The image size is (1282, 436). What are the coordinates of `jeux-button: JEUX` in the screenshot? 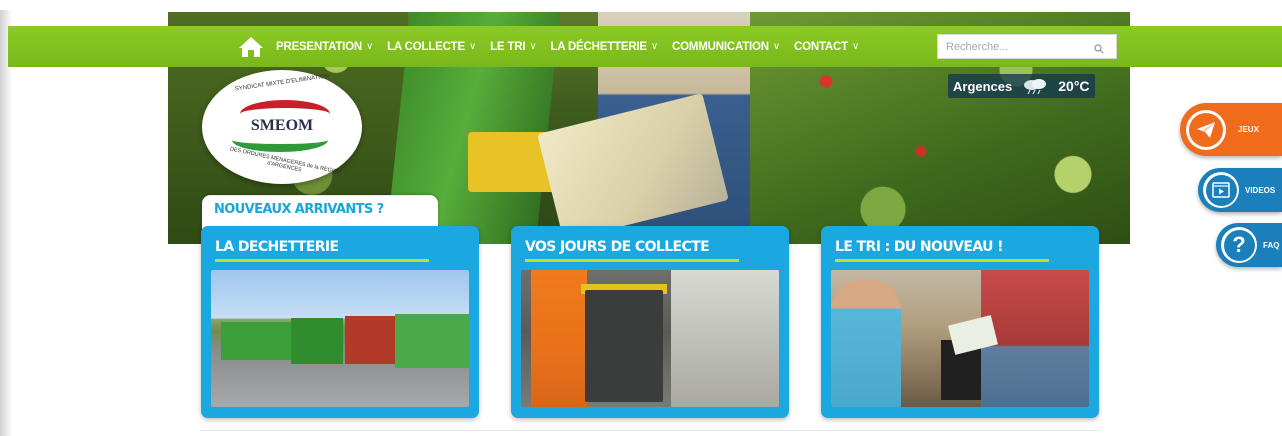 It's located at (1231, 129).